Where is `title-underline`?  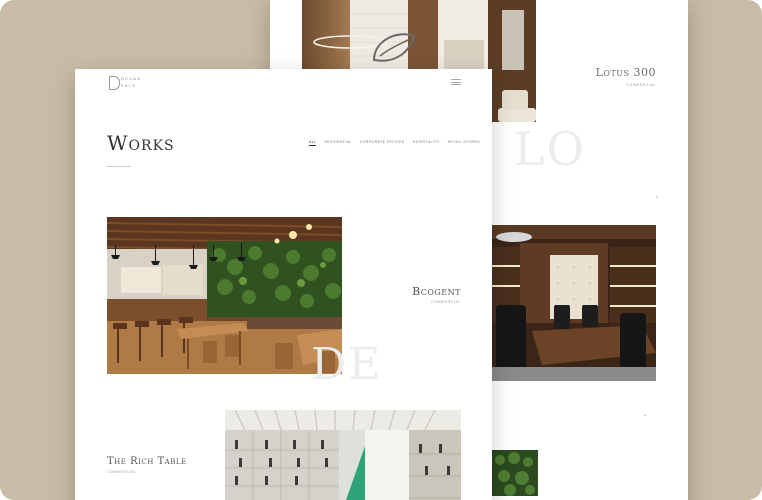 title-underline is located at coordinates (119, 166).